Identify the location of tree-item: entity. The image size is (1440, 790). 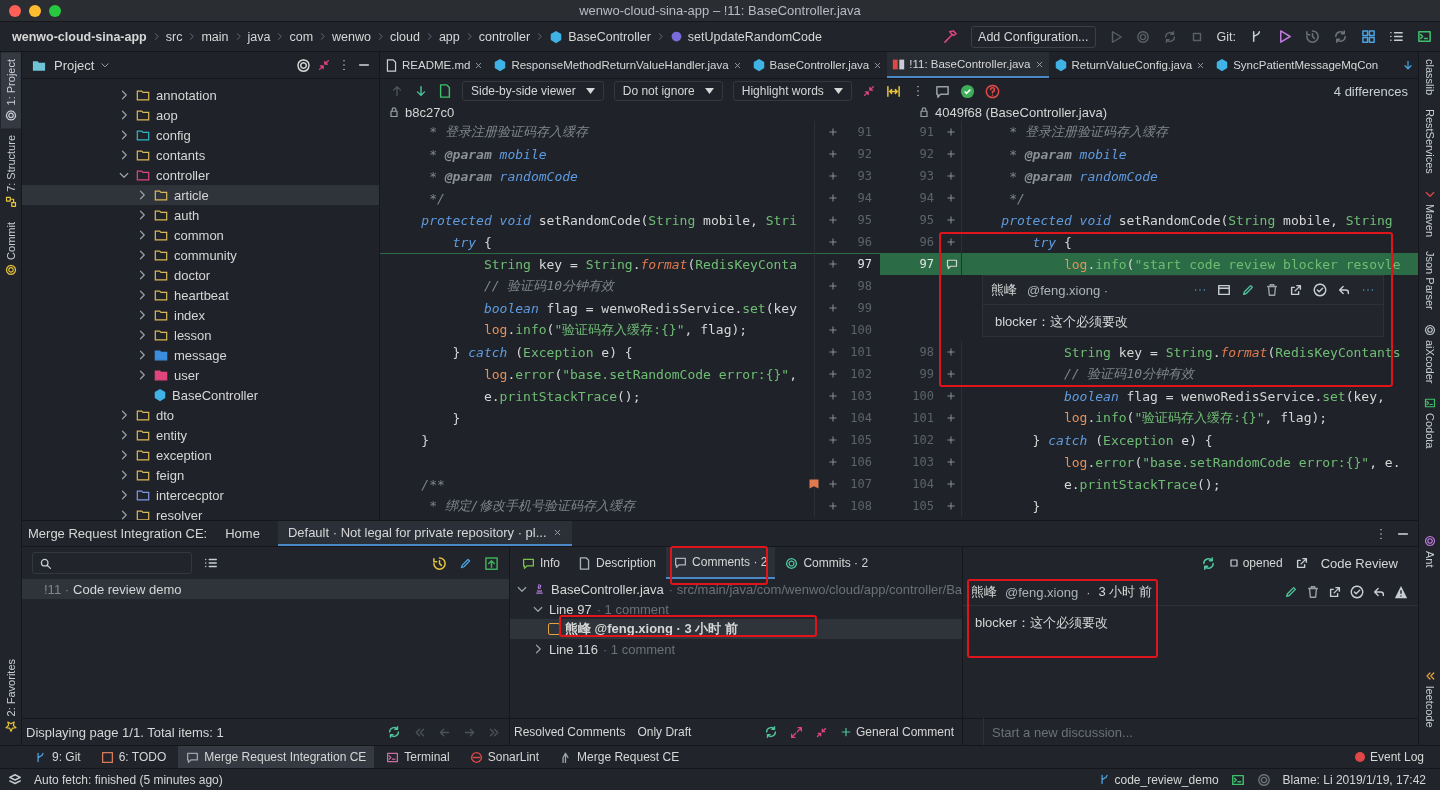
(172, 435).